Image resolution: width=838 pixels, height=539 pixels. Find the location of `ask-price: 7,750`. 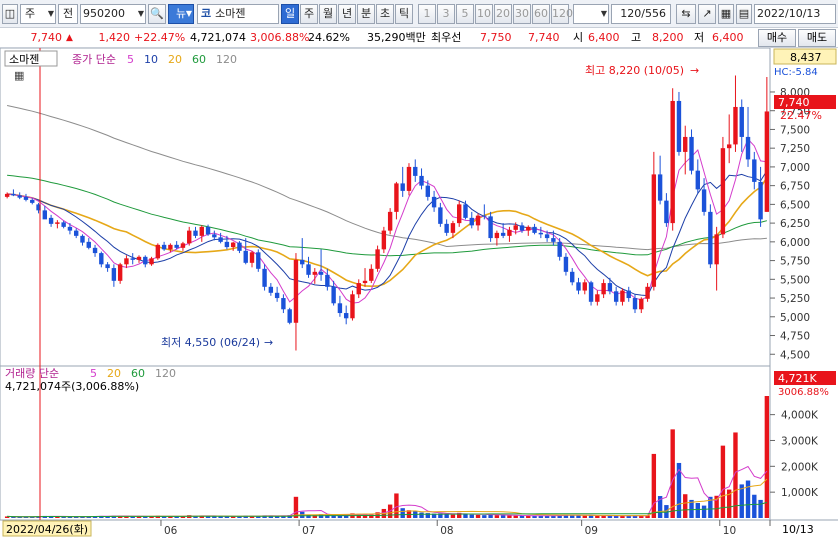

ask-price: 7,750 is located at coordinates (496, 37).